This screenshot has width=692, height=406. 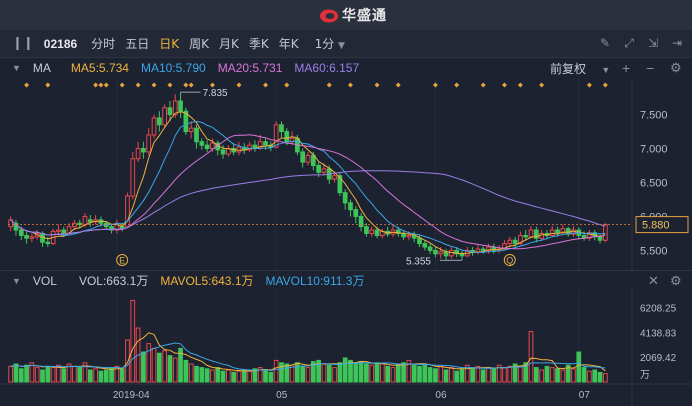 I want to click on minus-indicator-icon: −, so click(x=650, y=68).